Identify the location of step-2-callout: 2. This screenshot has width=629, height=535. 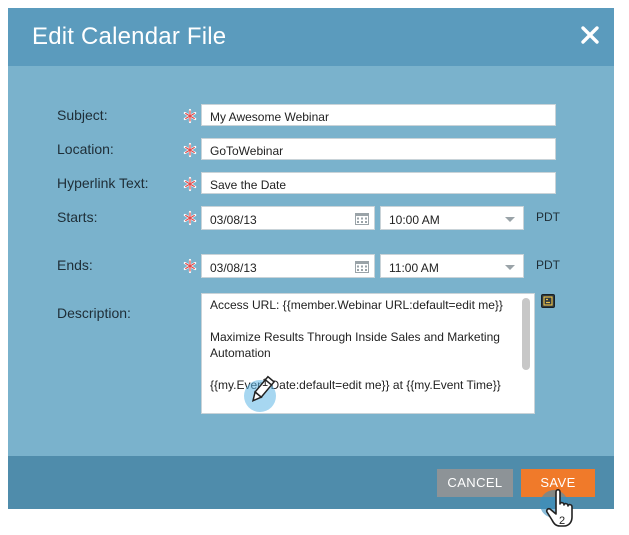
(560, 507).